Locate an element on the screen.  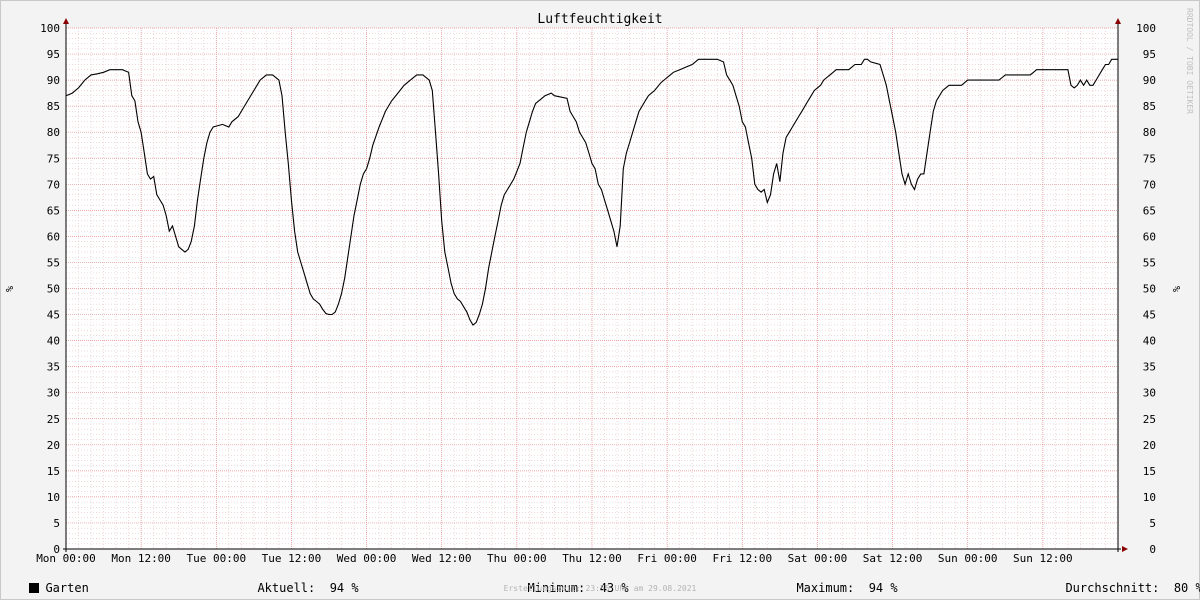
y-axis-arrow-left is located at coordinates (66, 21).